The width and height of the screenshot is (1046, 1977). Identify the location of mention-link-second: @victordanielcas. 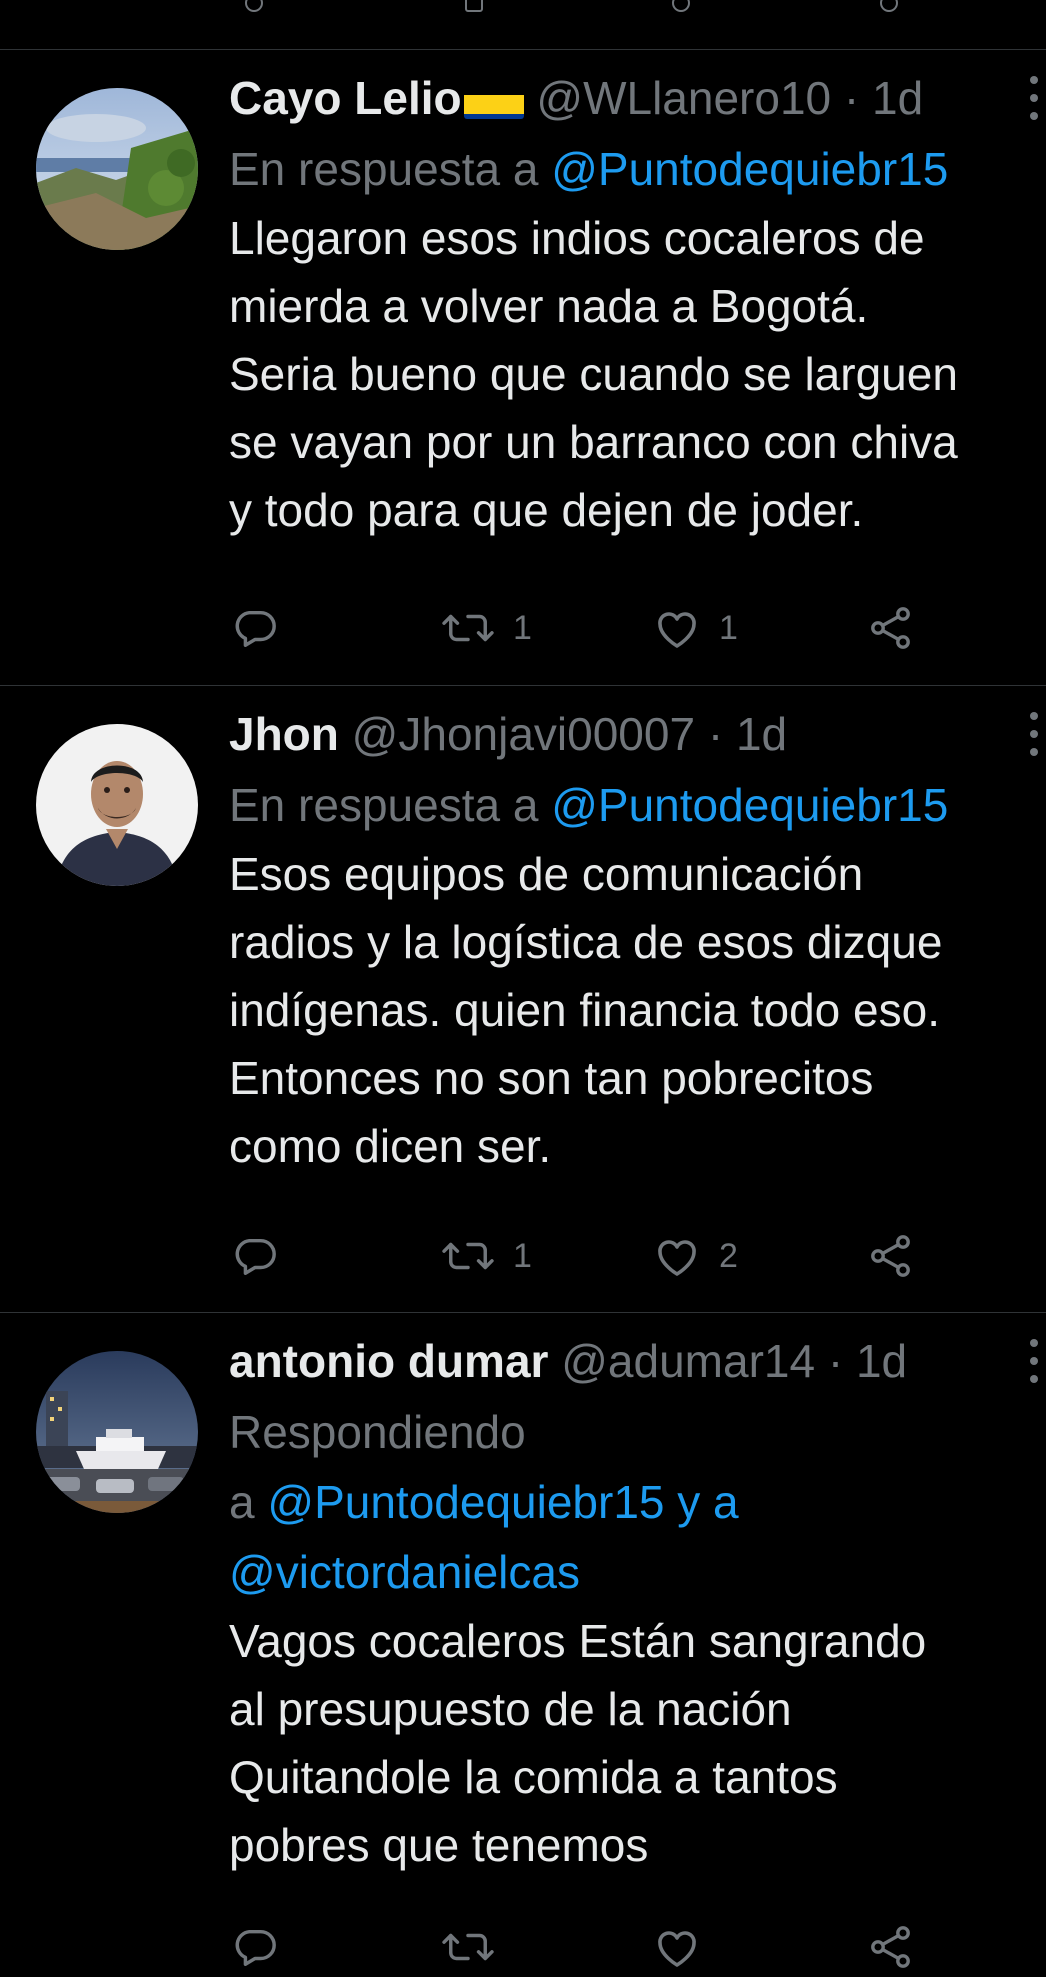
(634, 1572).